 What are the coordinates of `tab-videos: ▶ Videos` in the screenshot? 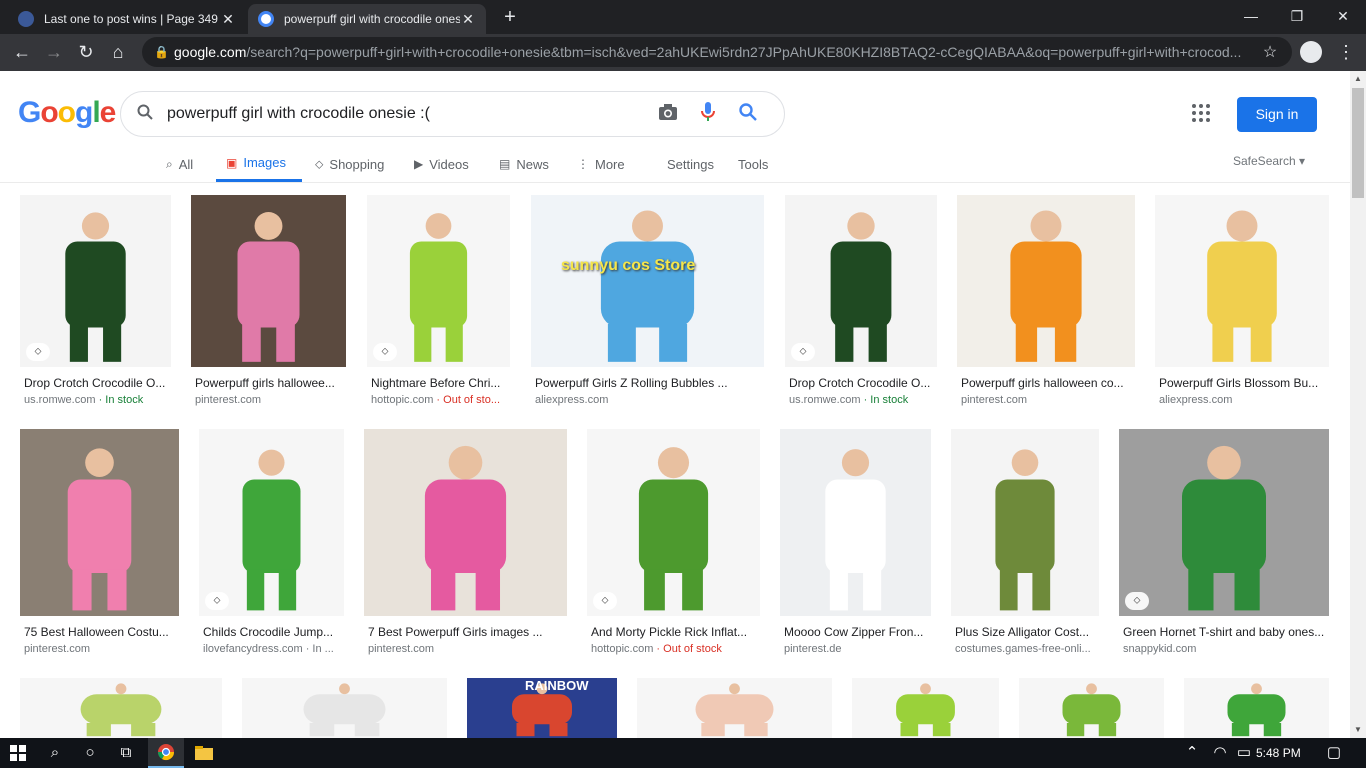 It's located at (441, 164).